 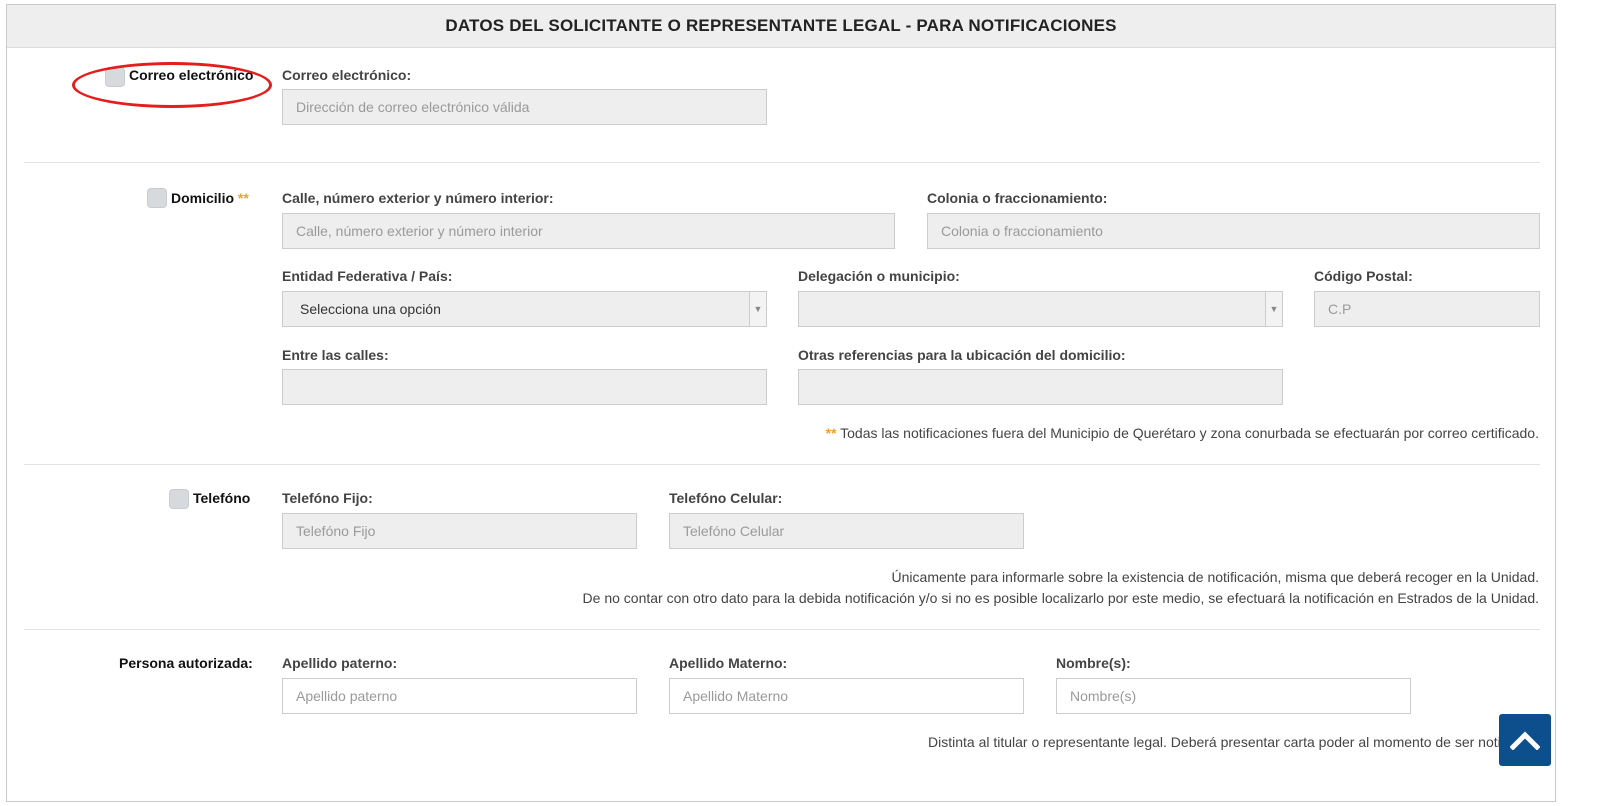 What do you see at coordinates (340, 663) in the screenshot?
I see `paternal-field-label: Apellido paterno:` at bounding box center [340, 663].